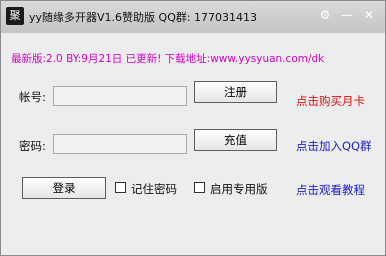 This screenshot has width=386, height=256. Describe the element at coordinates (154, 189) in the screenshot. I see `remember-password-label: 记住密码` at that location.